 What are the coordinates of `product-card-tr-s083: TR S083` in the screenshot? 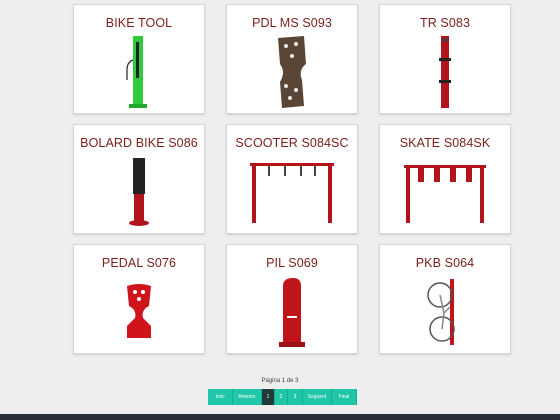 It's located at (445, 59).